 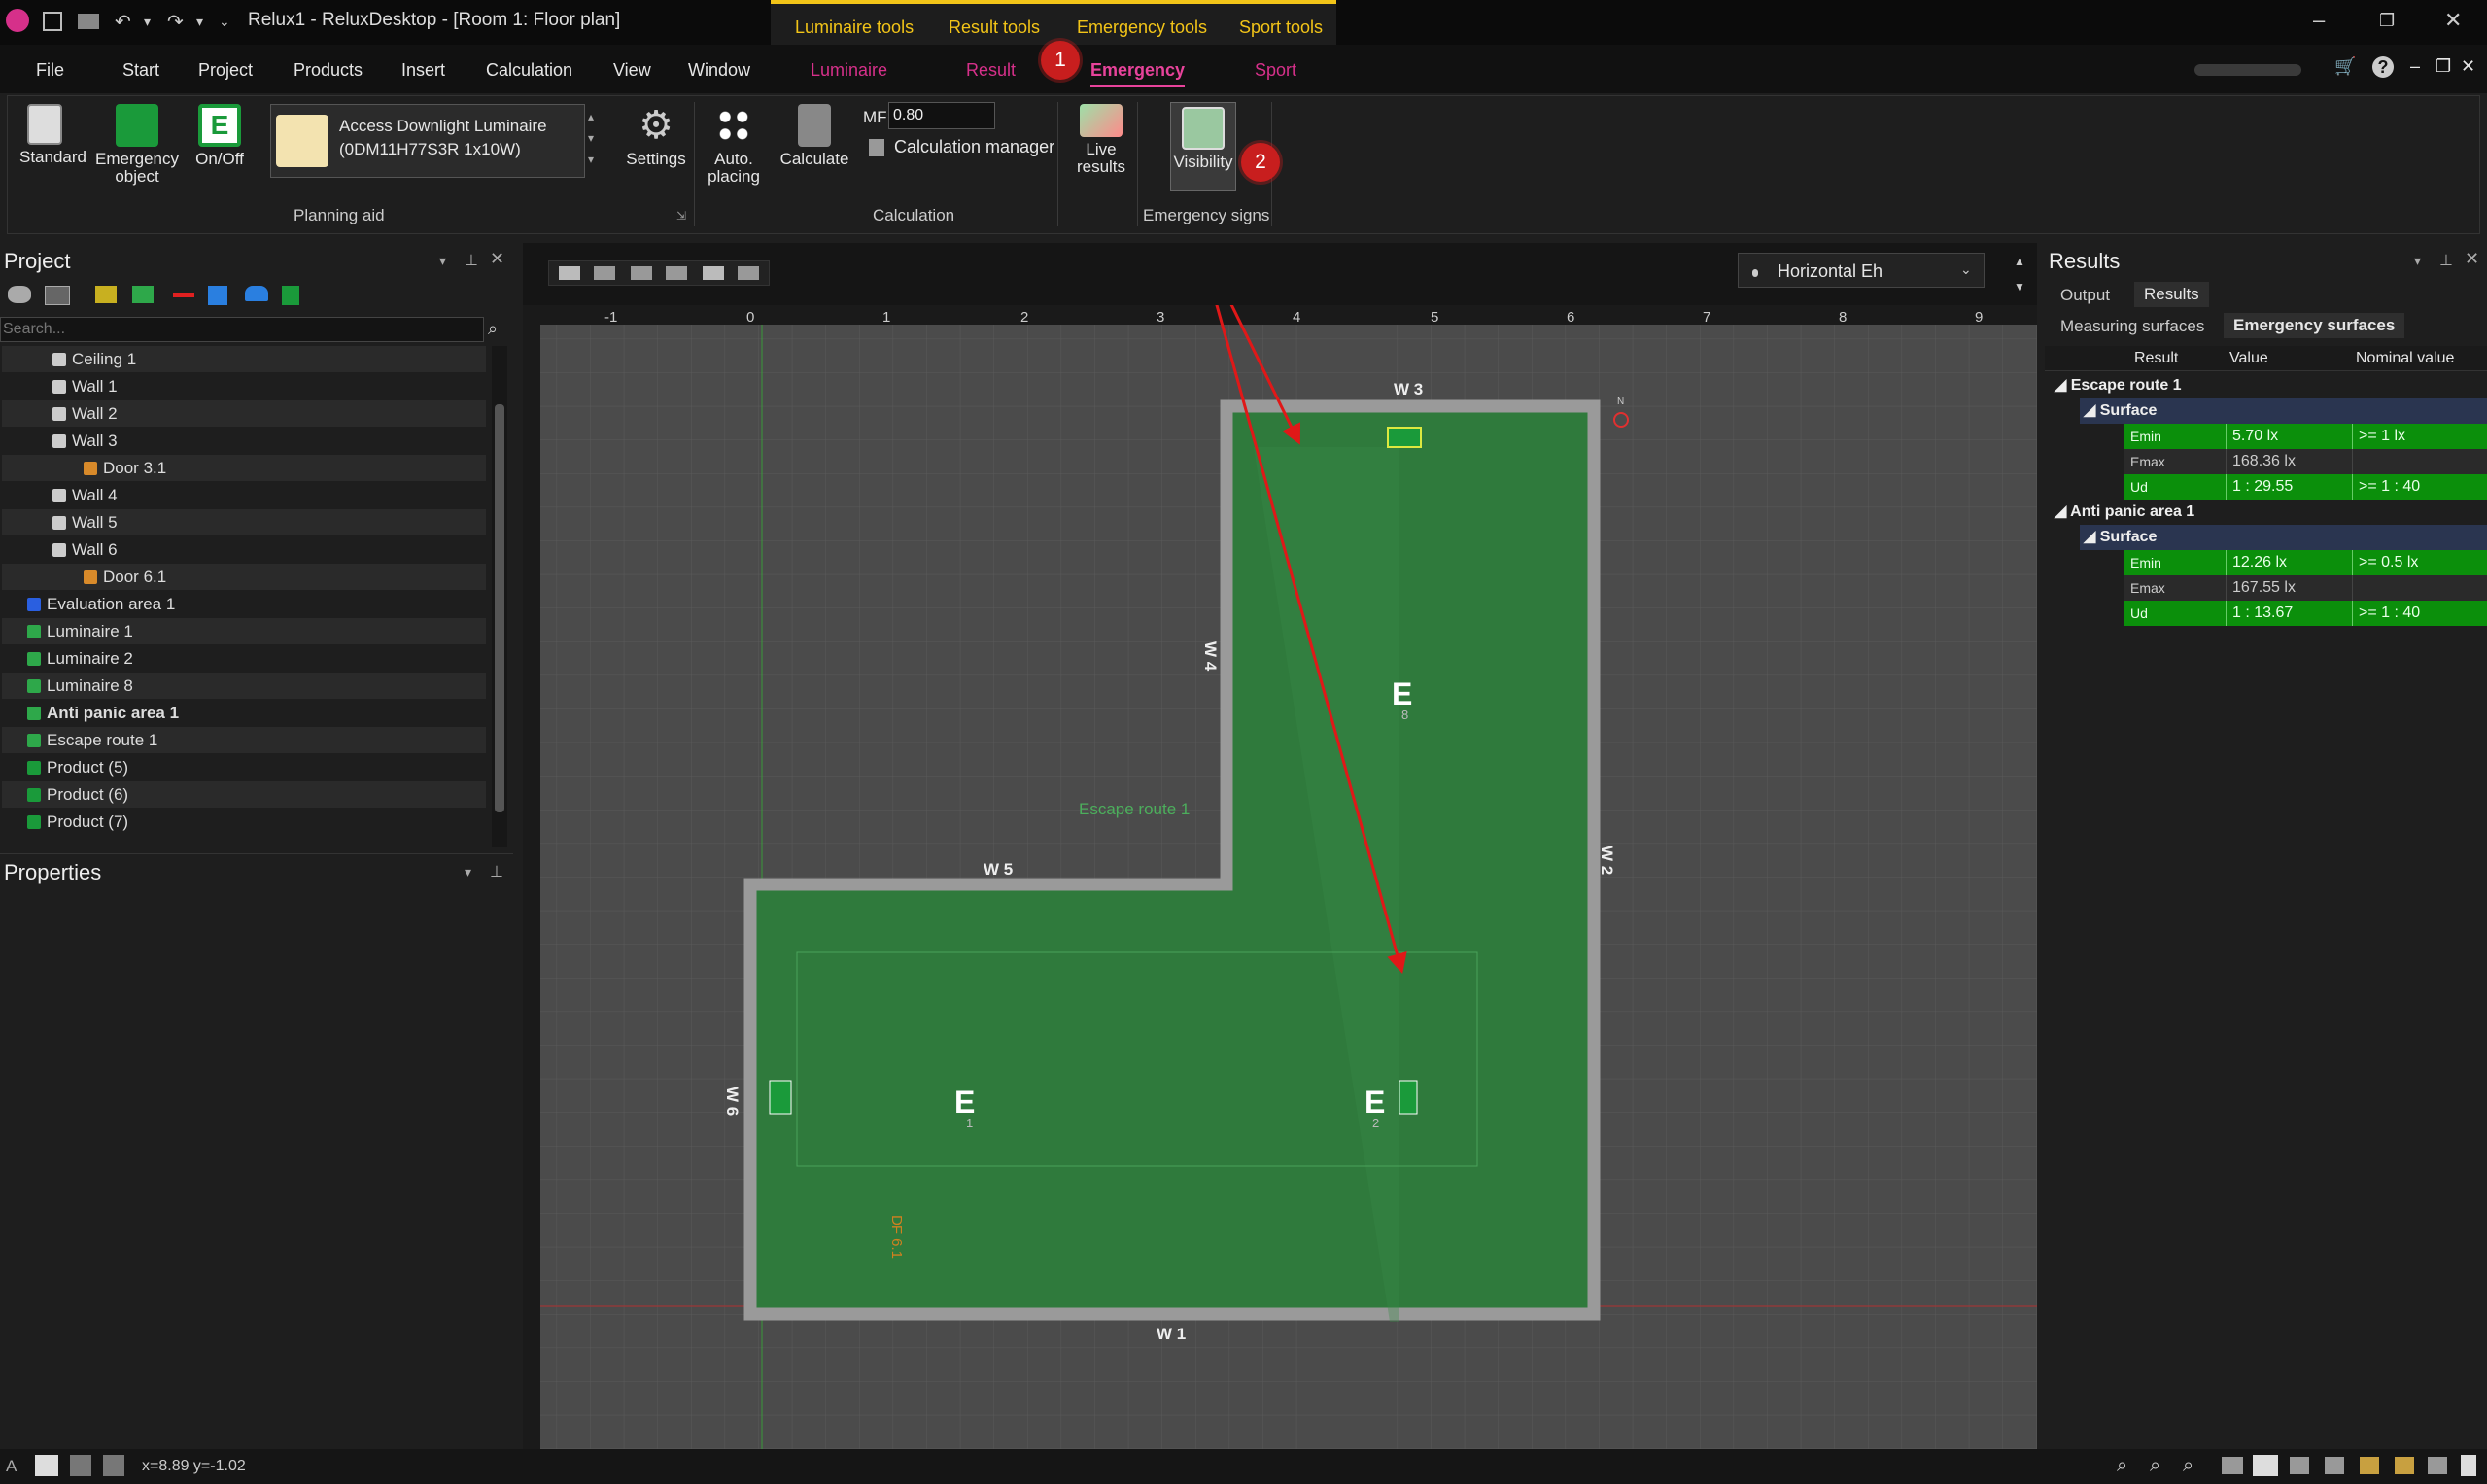 I want to click on tree-item: Wall 1, so click(x=244, y=386).